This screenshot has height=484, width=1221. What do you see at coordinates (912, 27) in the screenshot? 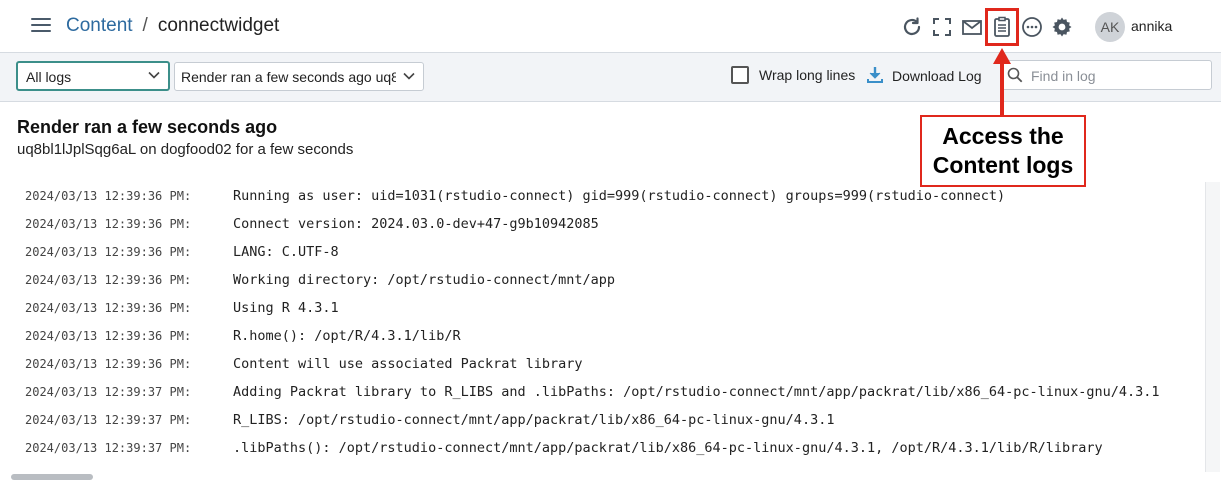
I see `refresh-icon` at bounding box center [912, 27].